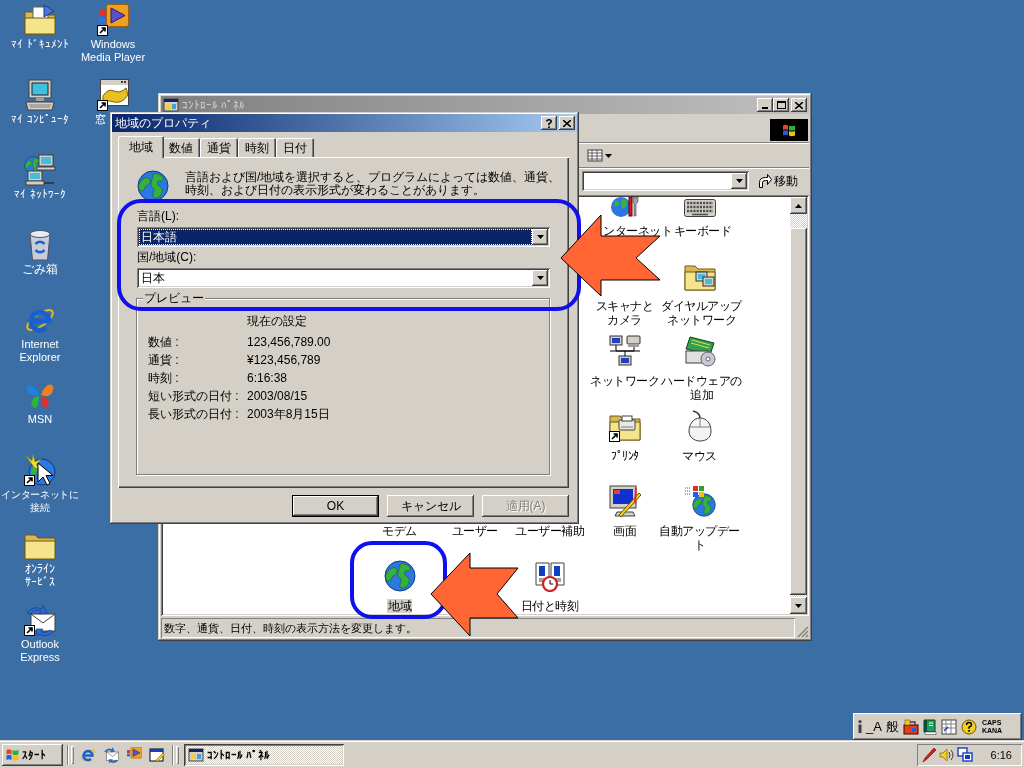 The width and height of the screenshot is (1024, 768). Describe the element at coordinates (40, 651) in the screenshot. I see `desktop-icon-label: Outlook Express` at that location.